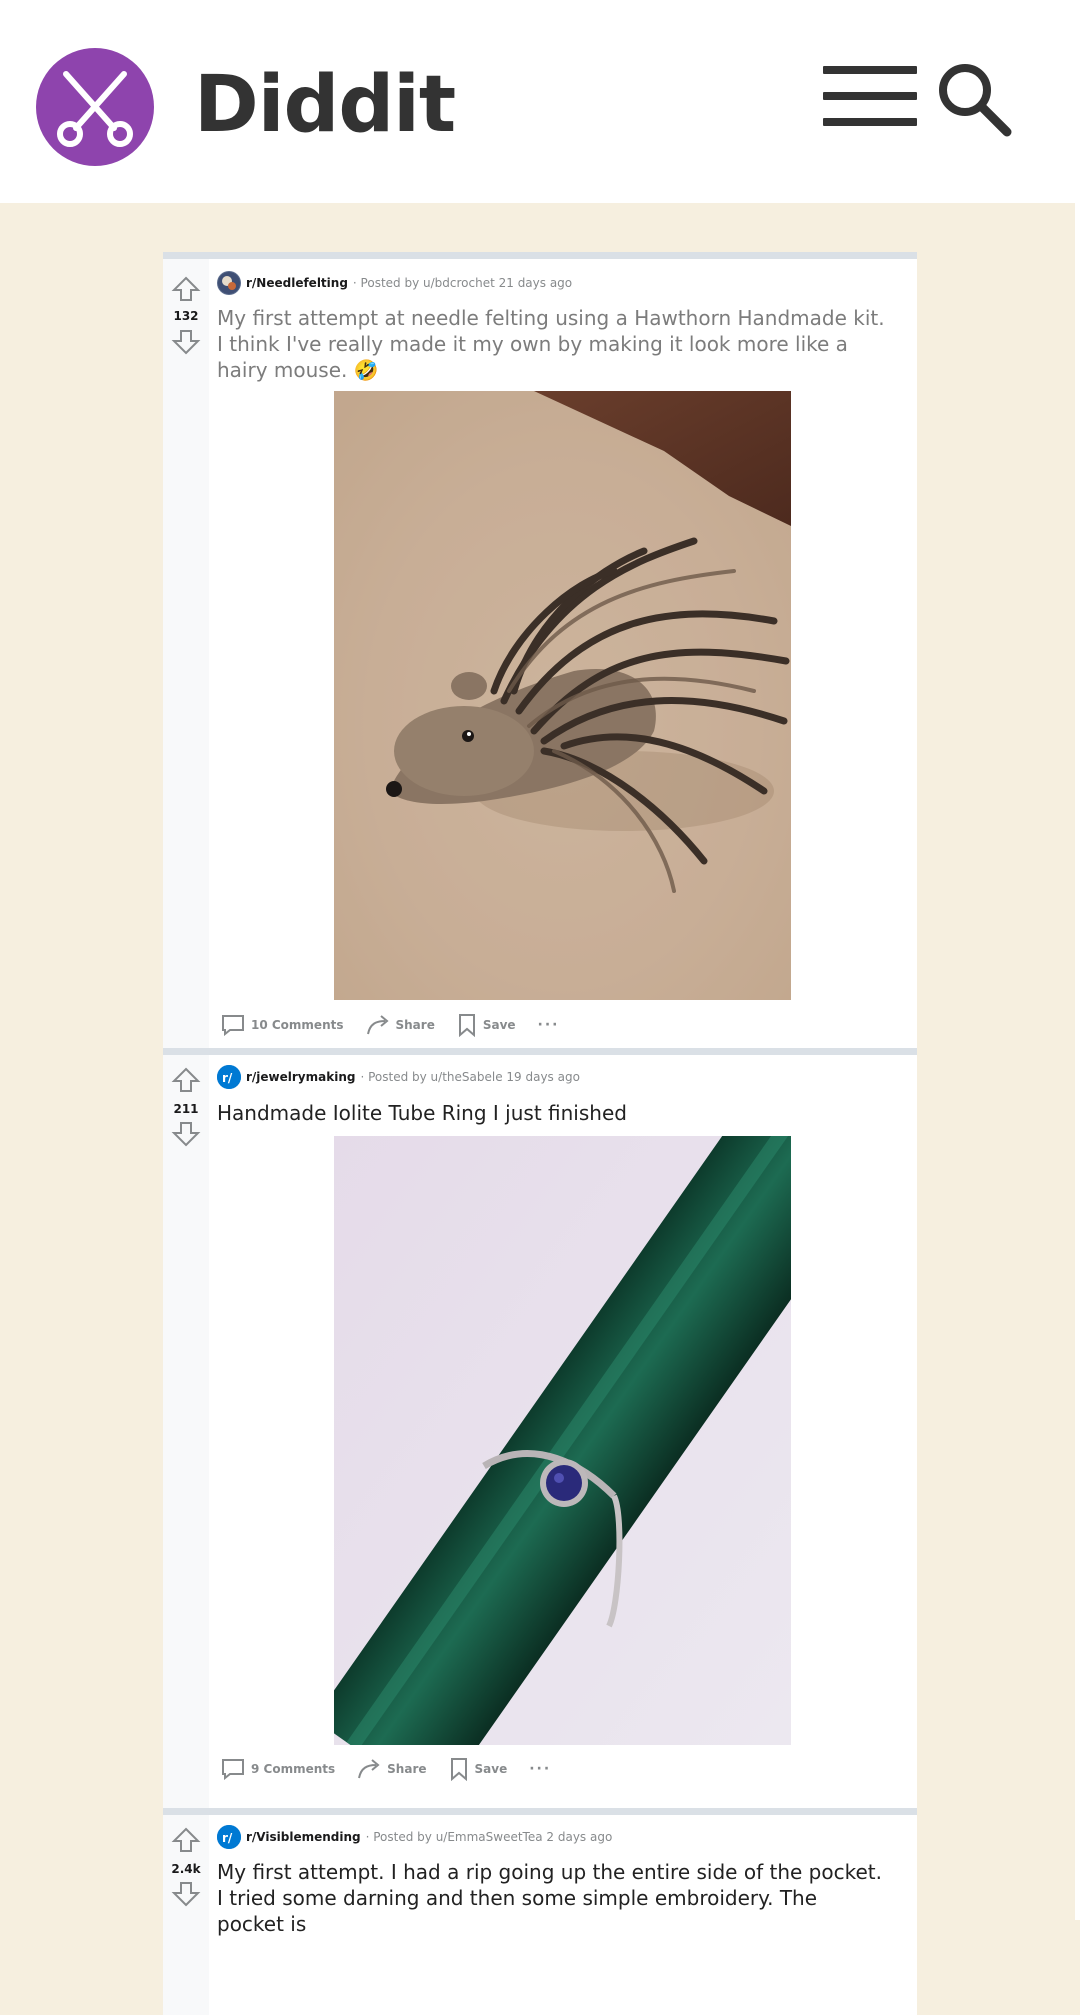 This screenshot has height=2015, width=1080. What do you see at coordinates (297, 283) in the screenshot?
I see `subreddit-link: r/Needlefelting` at bounding box center [297, 283].